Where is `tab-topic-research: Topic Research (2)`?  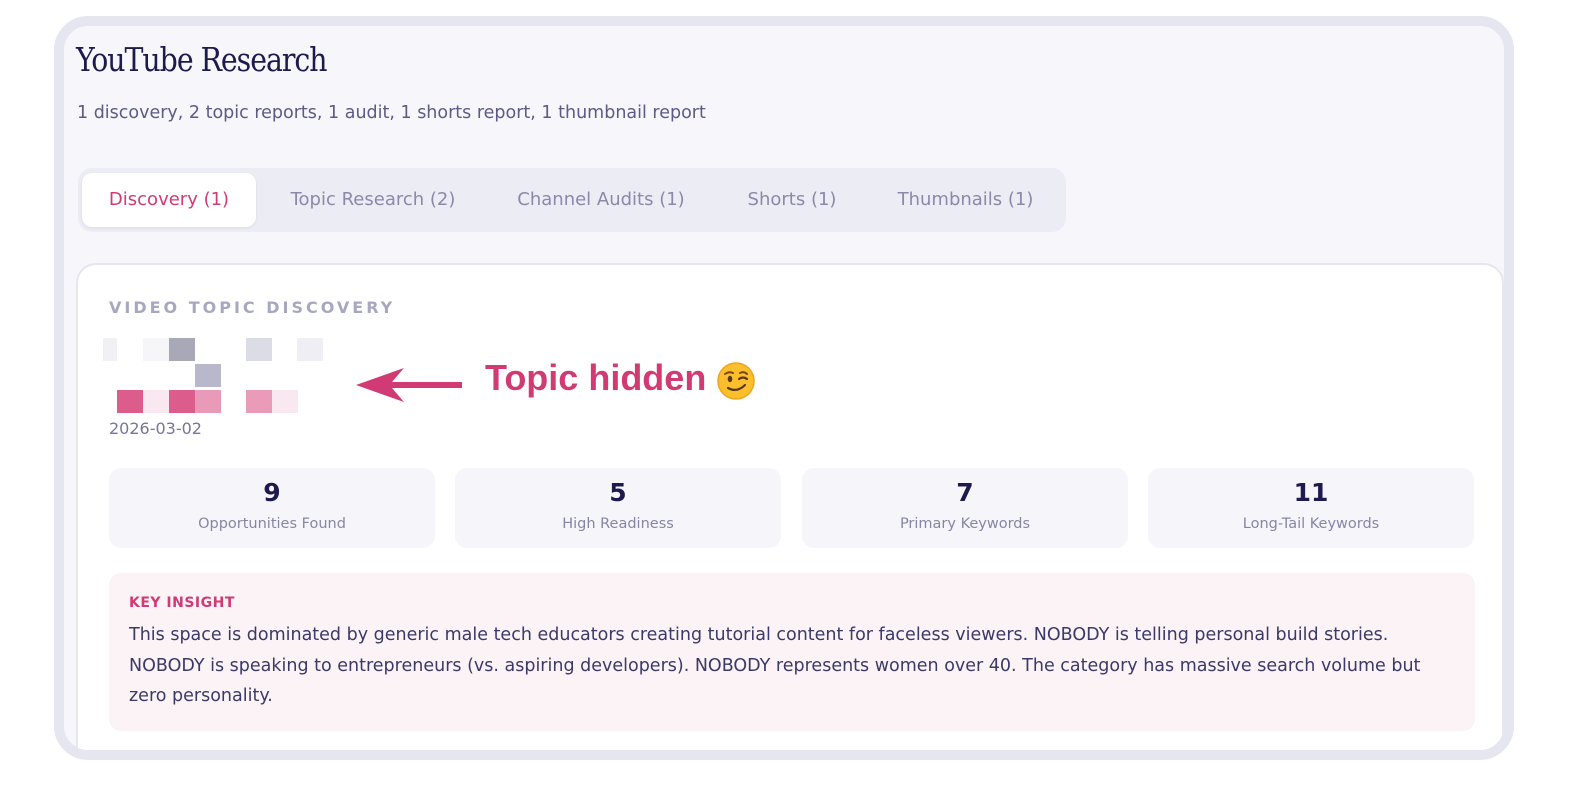 tab-topic-research: Topic Research (2) is located at coordinates (373, 200).